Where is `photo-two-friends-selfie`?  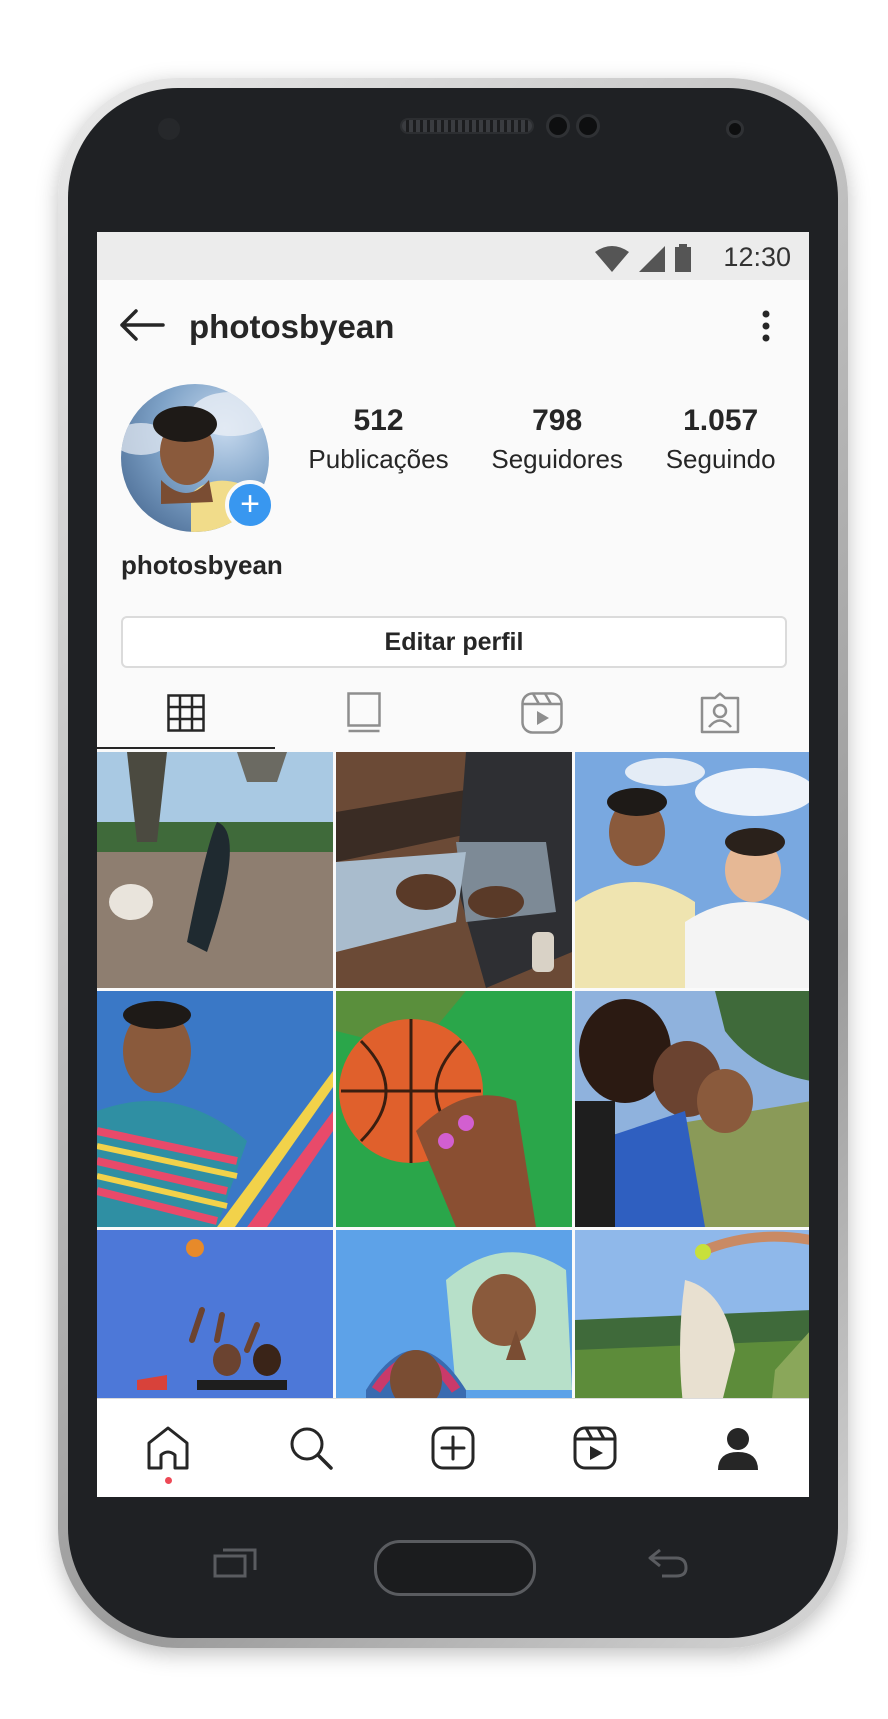 photo-two-friends-selfie is located at coordinates (692, 870).